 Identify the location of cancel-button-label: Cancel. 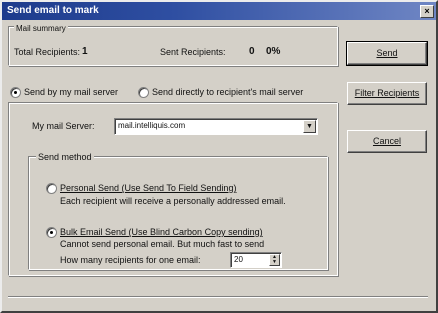
(386, 141).